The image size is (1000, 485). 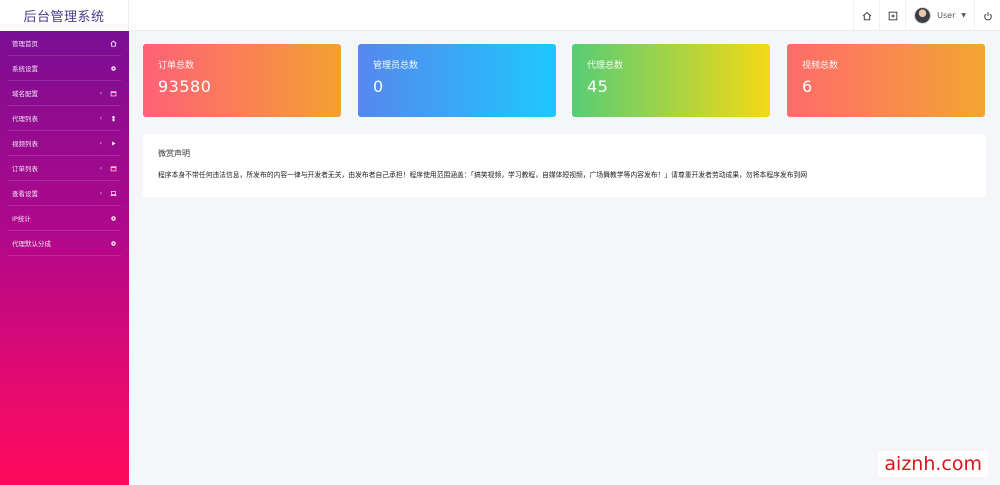 What do you see at coordinates (21, 219) in the screenshot?
I see `sidebar-item-label: IP统计` at bounding box center [21, 219].